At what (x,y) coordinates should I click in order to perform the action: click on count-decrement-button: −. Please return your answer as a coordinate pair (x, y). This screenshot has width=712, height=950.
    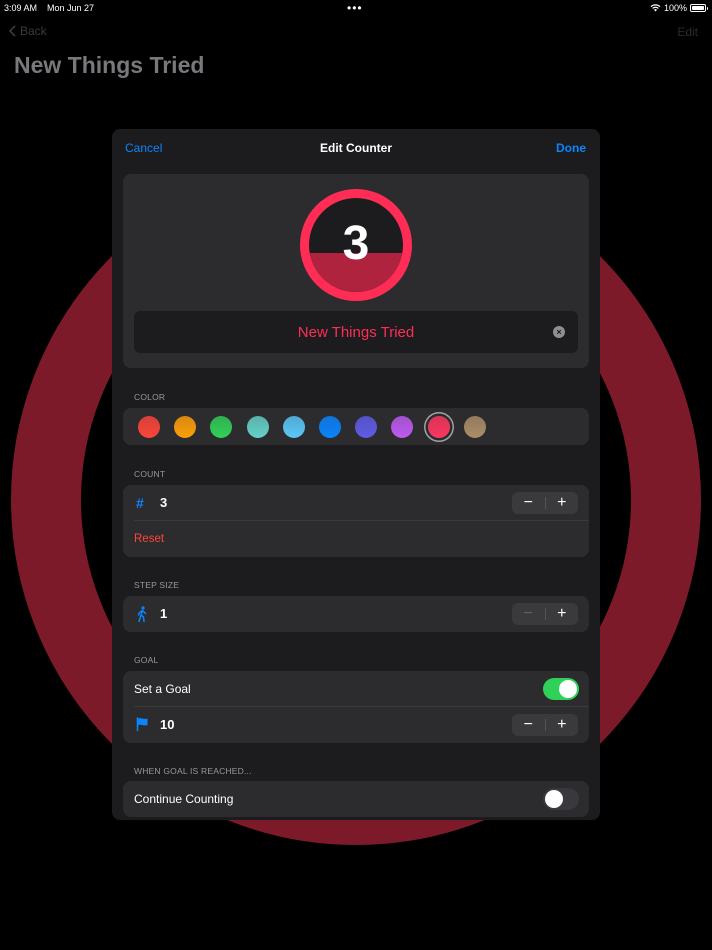
    Looking at the image, I should click on (528, 503).